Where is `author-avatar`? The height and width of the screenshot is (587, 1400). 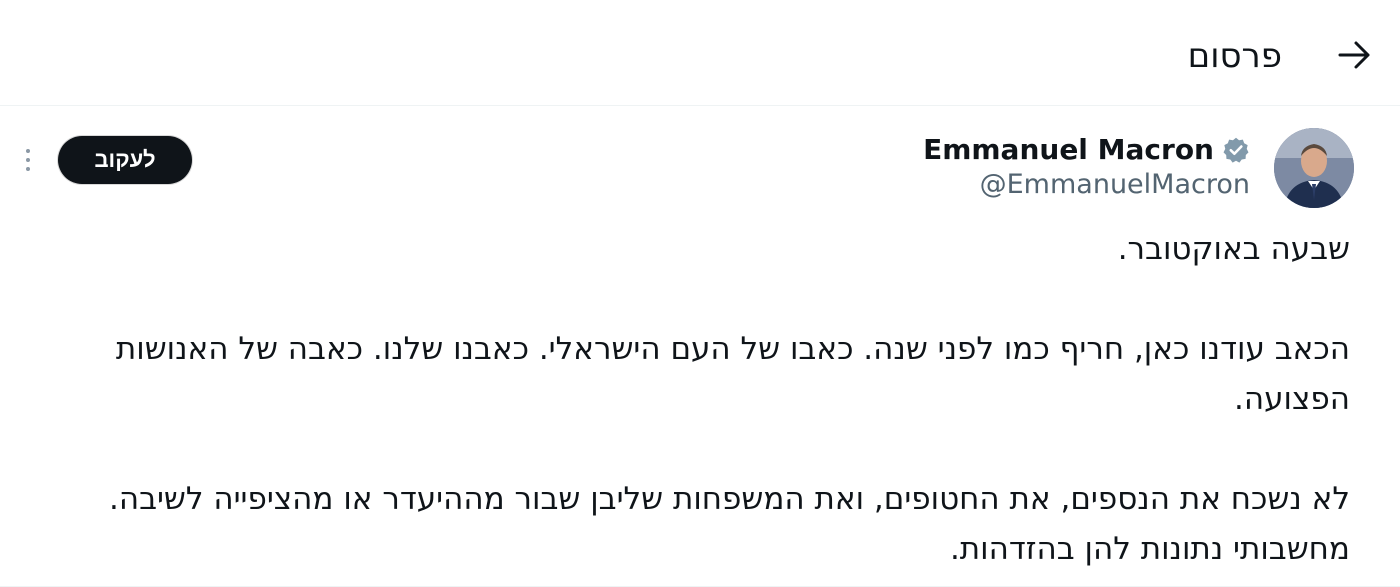 author-avatar is located at coordinates (1314, 168).